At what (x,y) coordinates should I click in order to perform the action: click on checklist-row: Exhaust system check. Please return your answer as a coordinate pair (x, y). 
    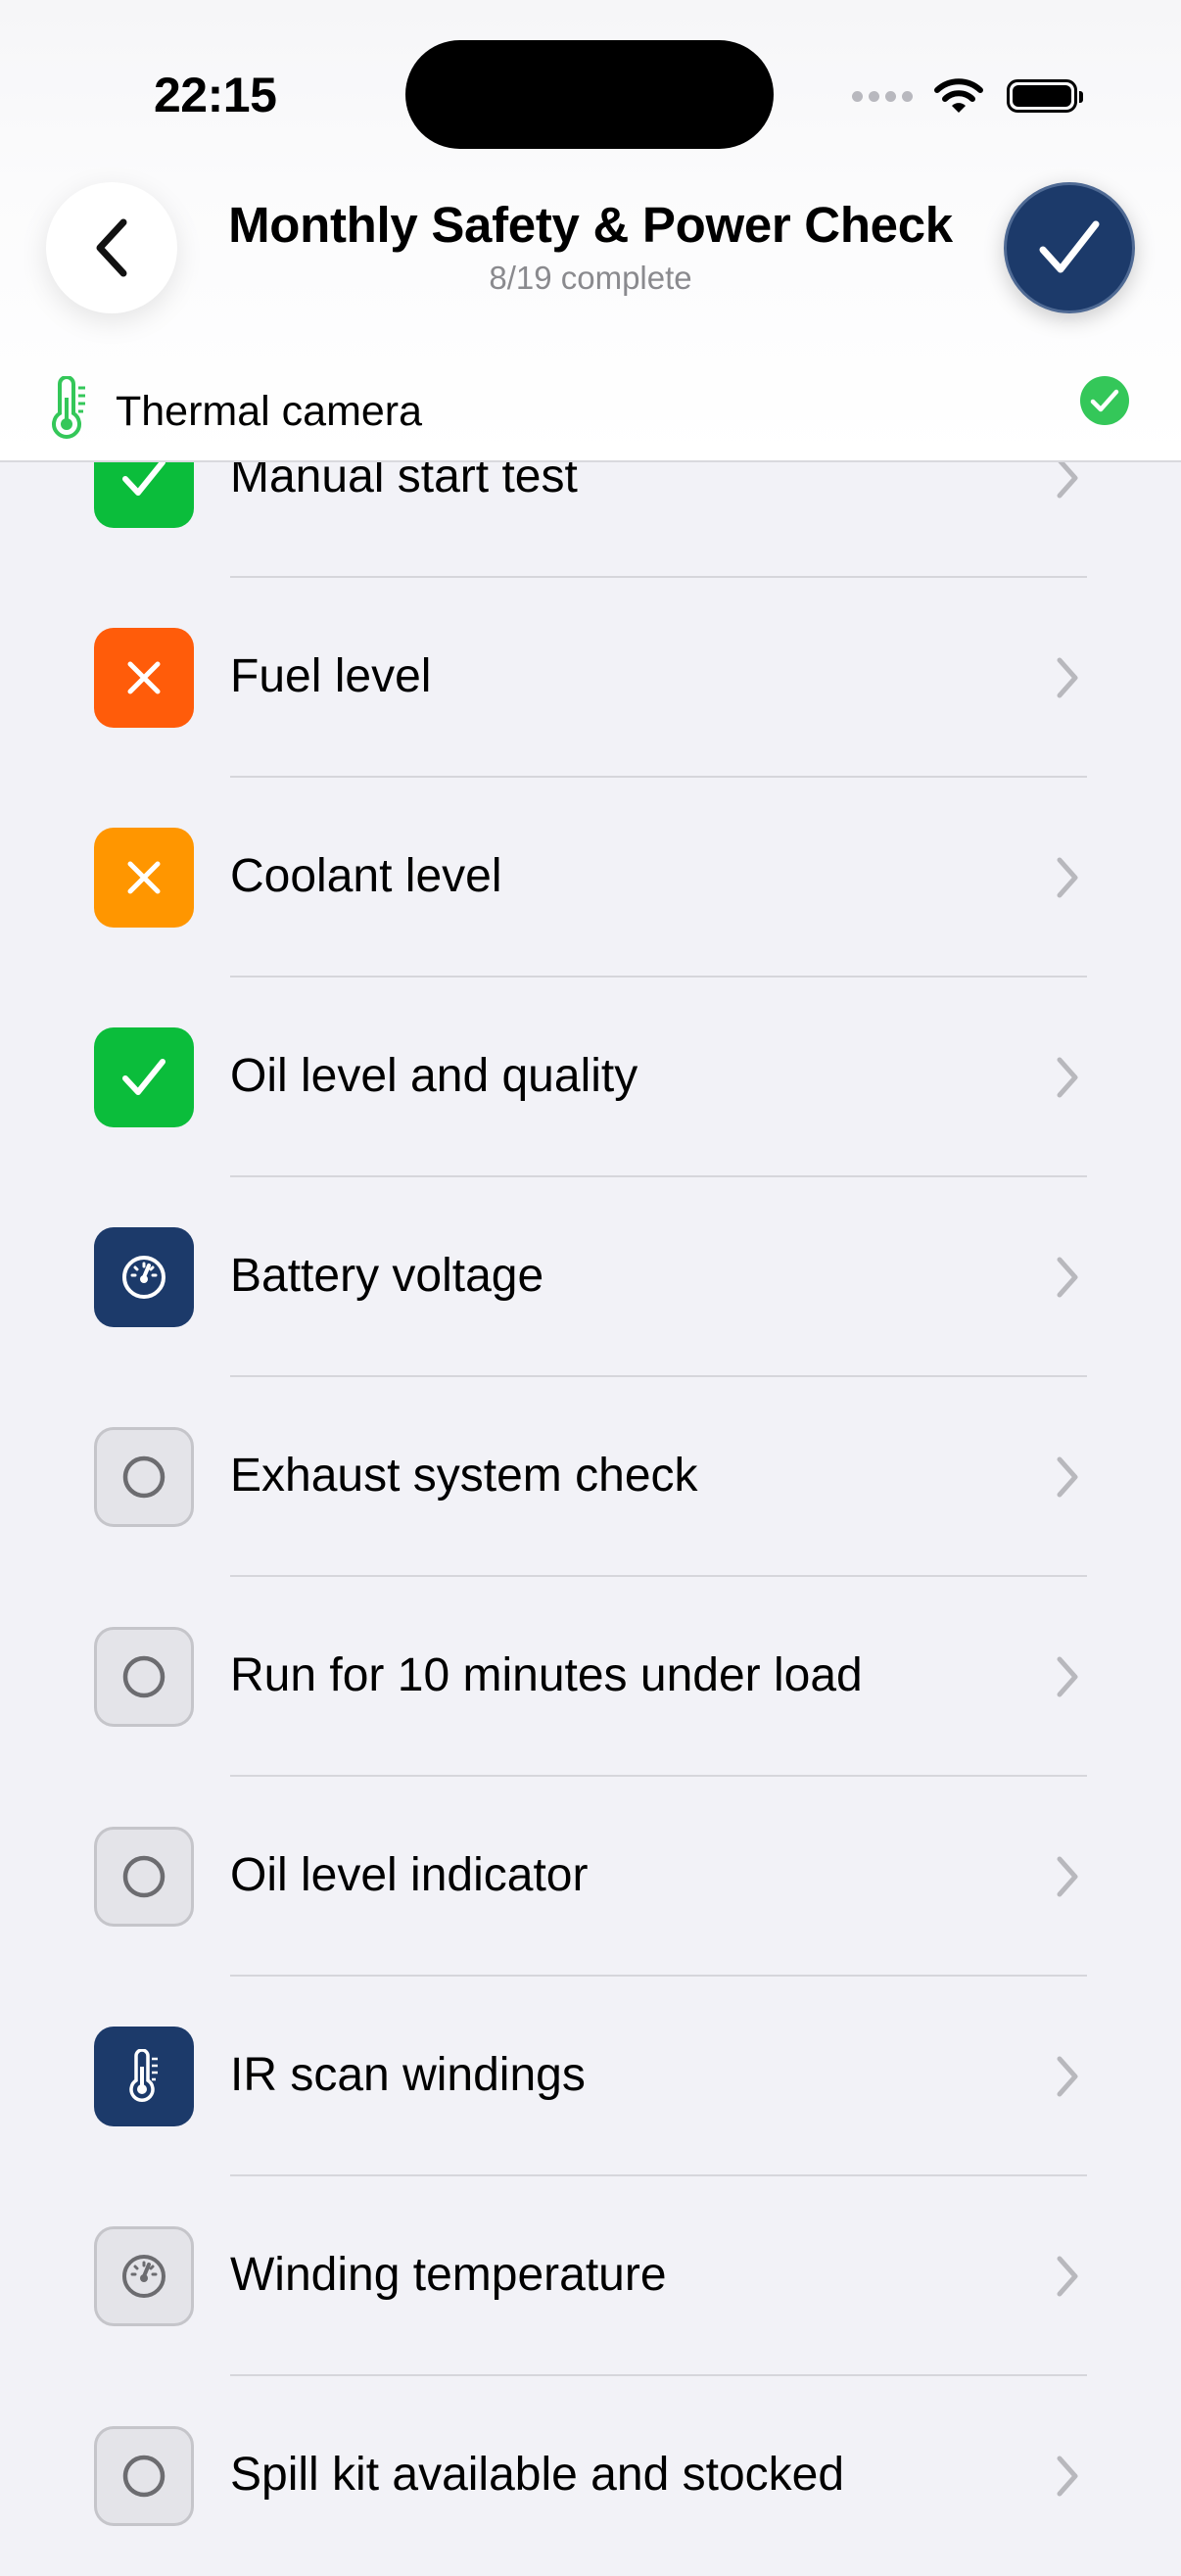
    Looking at the image, I should click on (590, 1477).